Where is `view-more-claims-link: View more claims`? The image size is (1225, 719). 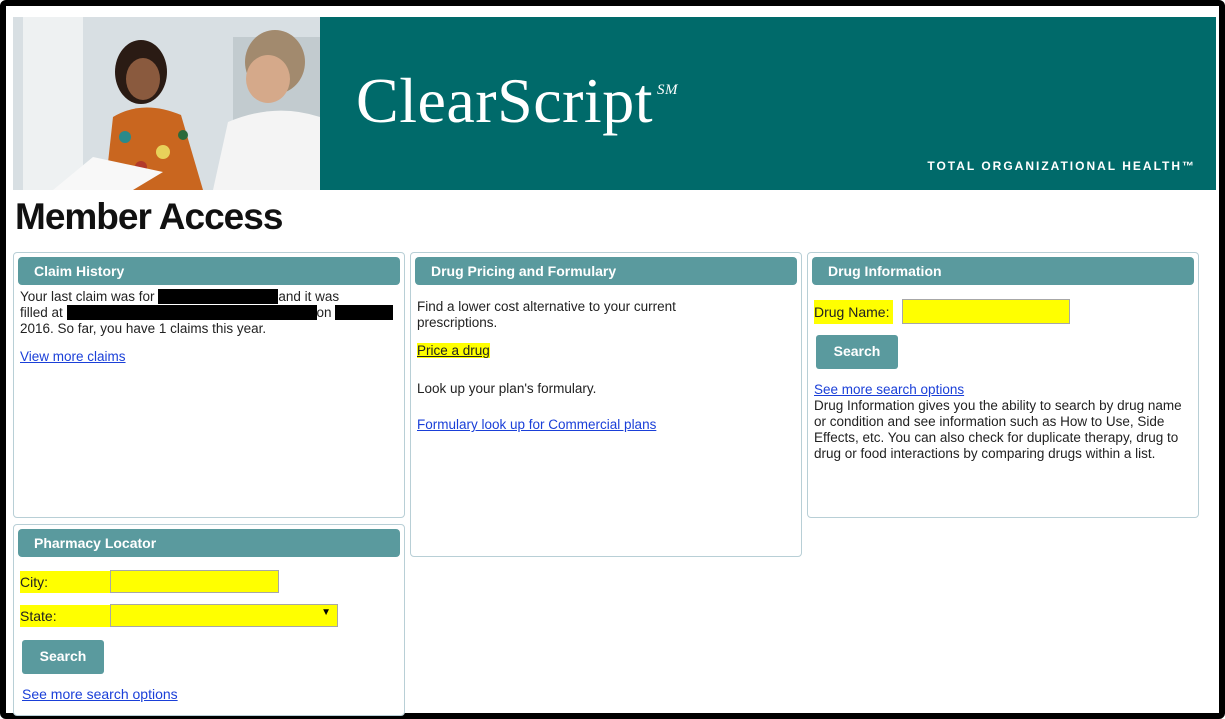 view-more-claims-link: View more claims is located at coordinates (73, 356).